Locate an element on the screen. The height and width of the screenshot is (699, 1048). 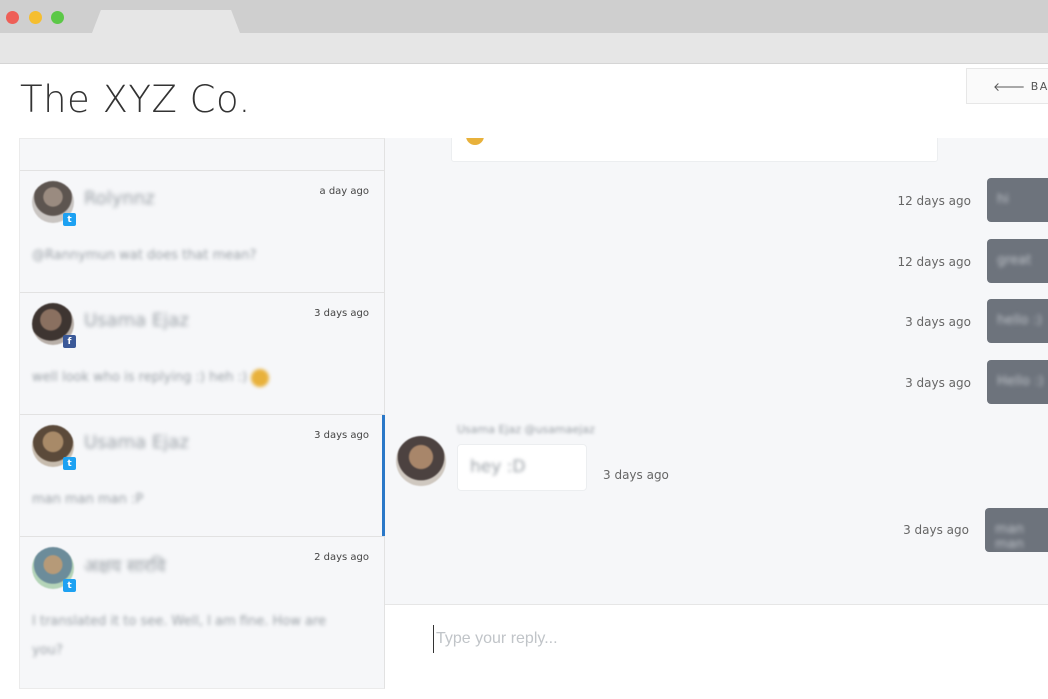
conversation-name: अक्षय सारवि is located at coordinates (125, 566).